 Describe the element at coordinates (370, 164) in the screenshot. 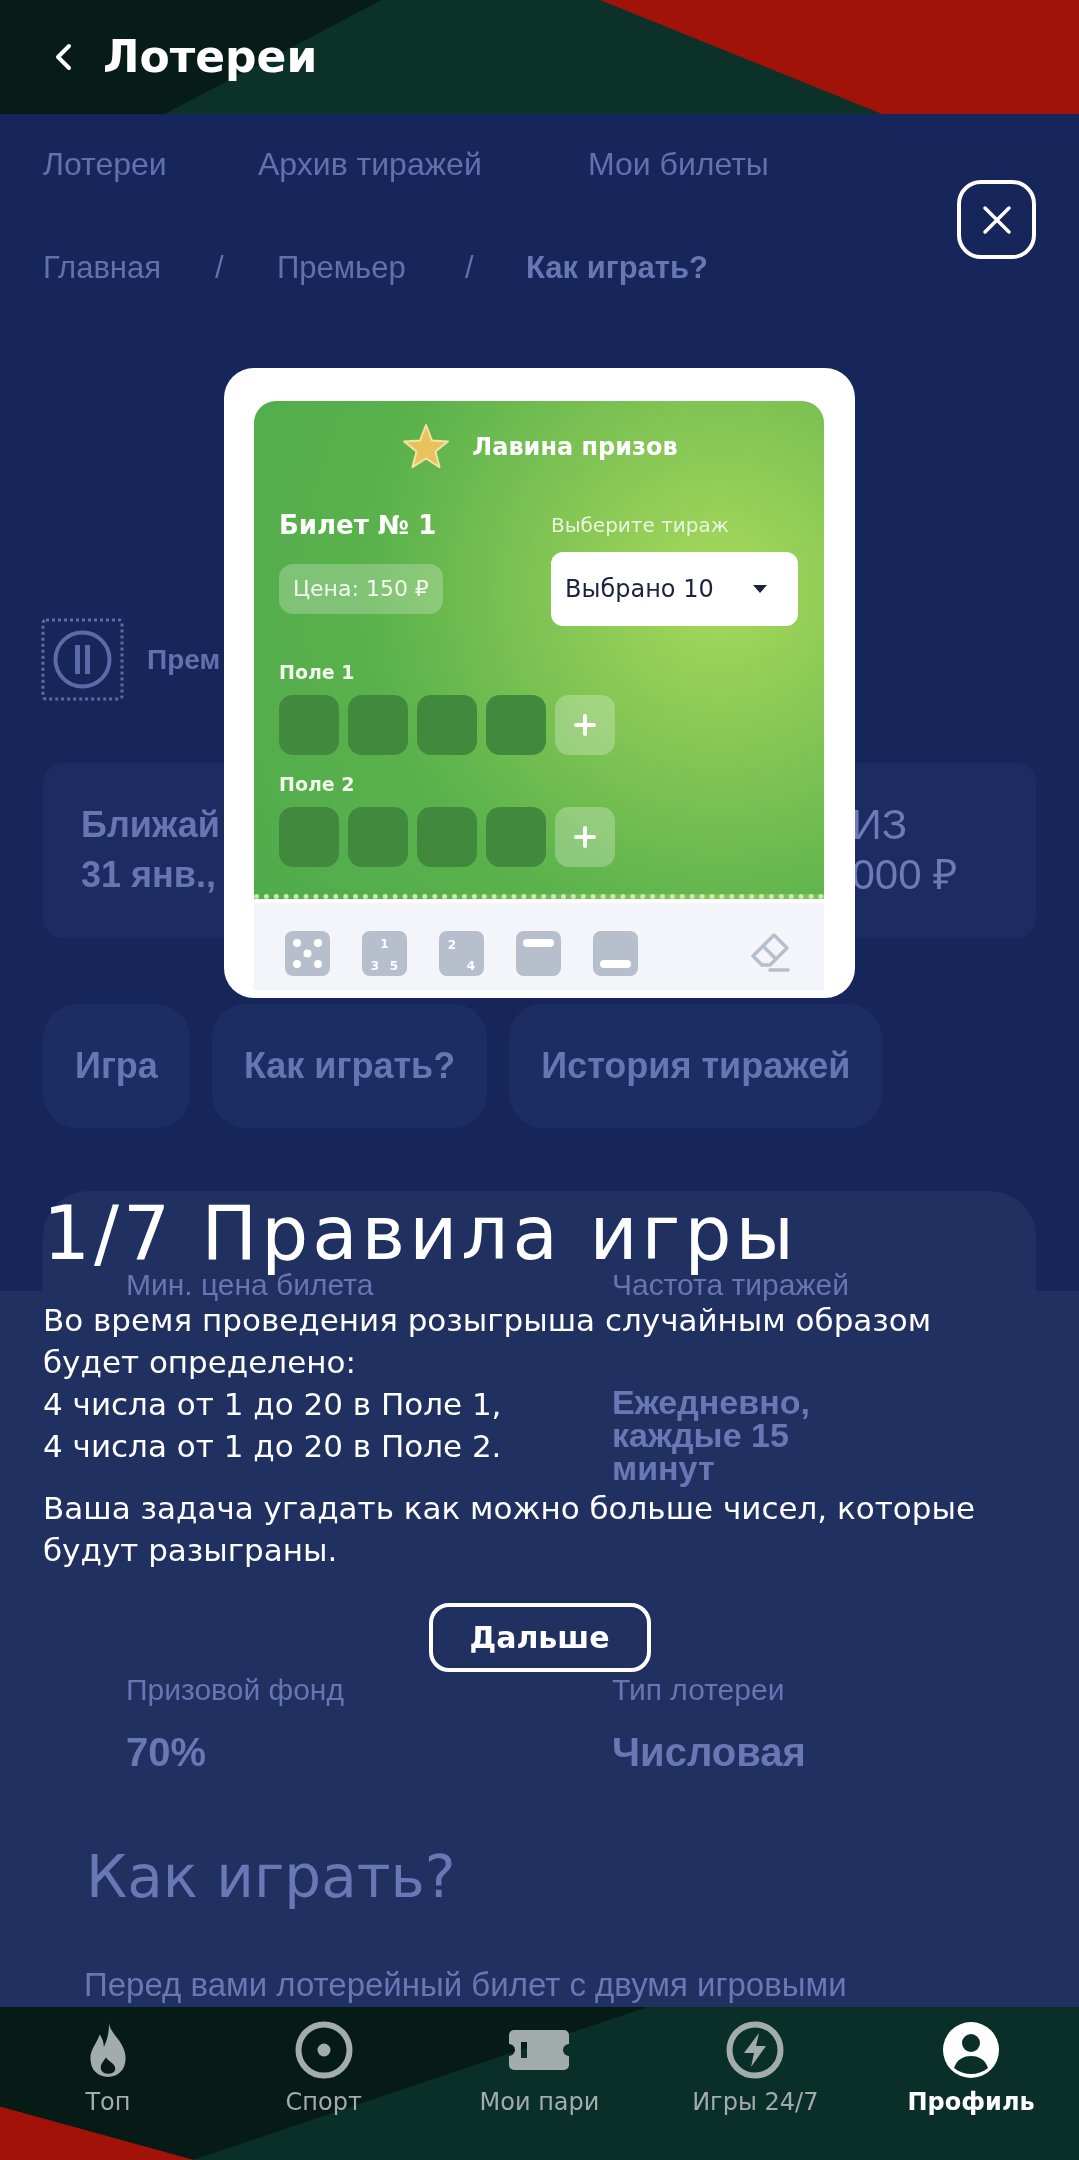

I see `section-tab: Архив тиражей` at that location.